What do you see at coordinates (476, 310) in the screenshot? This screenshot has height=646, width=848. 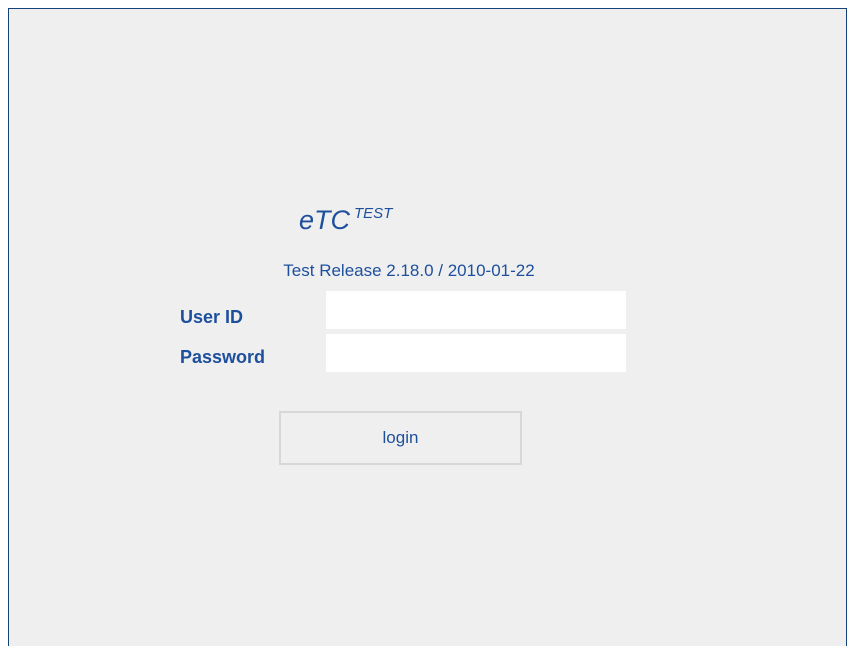 I see `user-id-field` at bounding box center [476, 310].